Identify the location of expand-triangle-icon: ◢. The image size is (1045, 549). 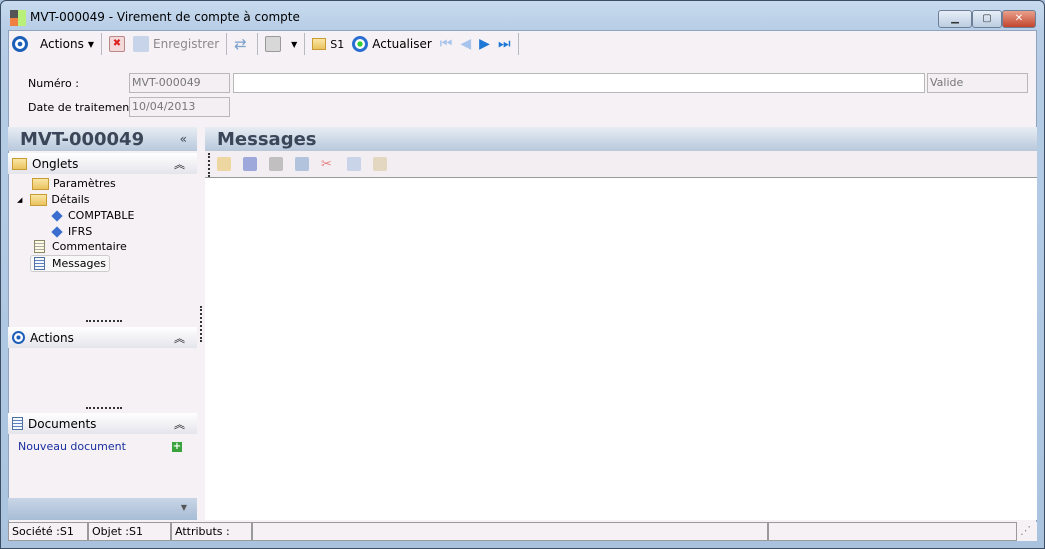
(19, 200).